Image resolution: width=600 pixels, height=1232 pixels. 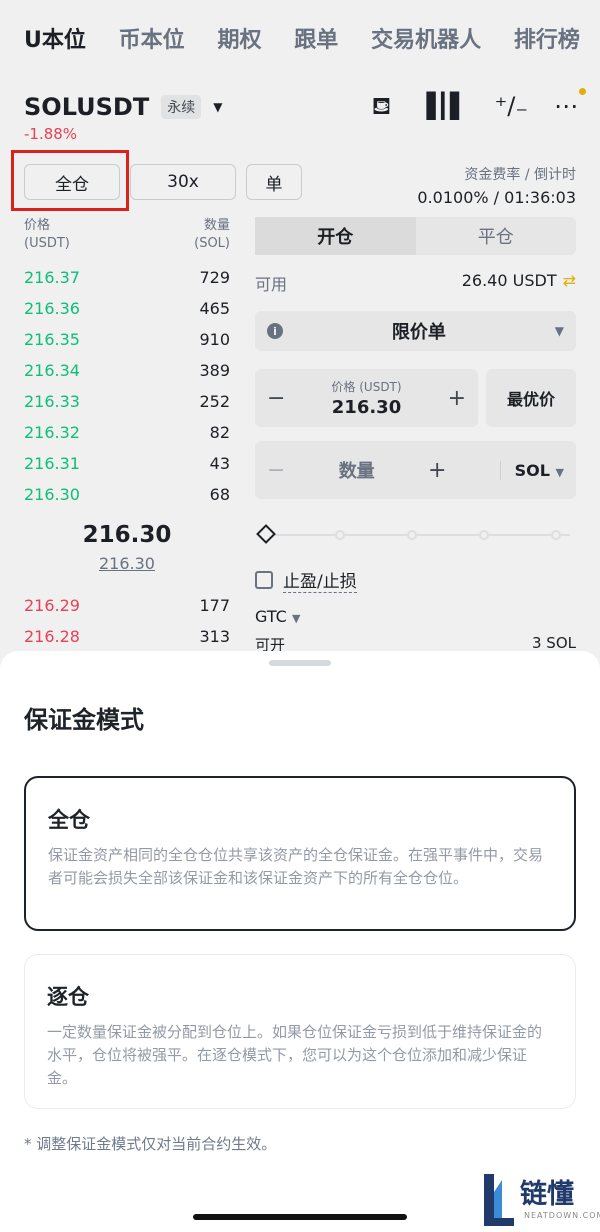 What do you see at coordinates (300, 663) in the screenshot?
I see `drag-handle` at bounding box center [300, 663].